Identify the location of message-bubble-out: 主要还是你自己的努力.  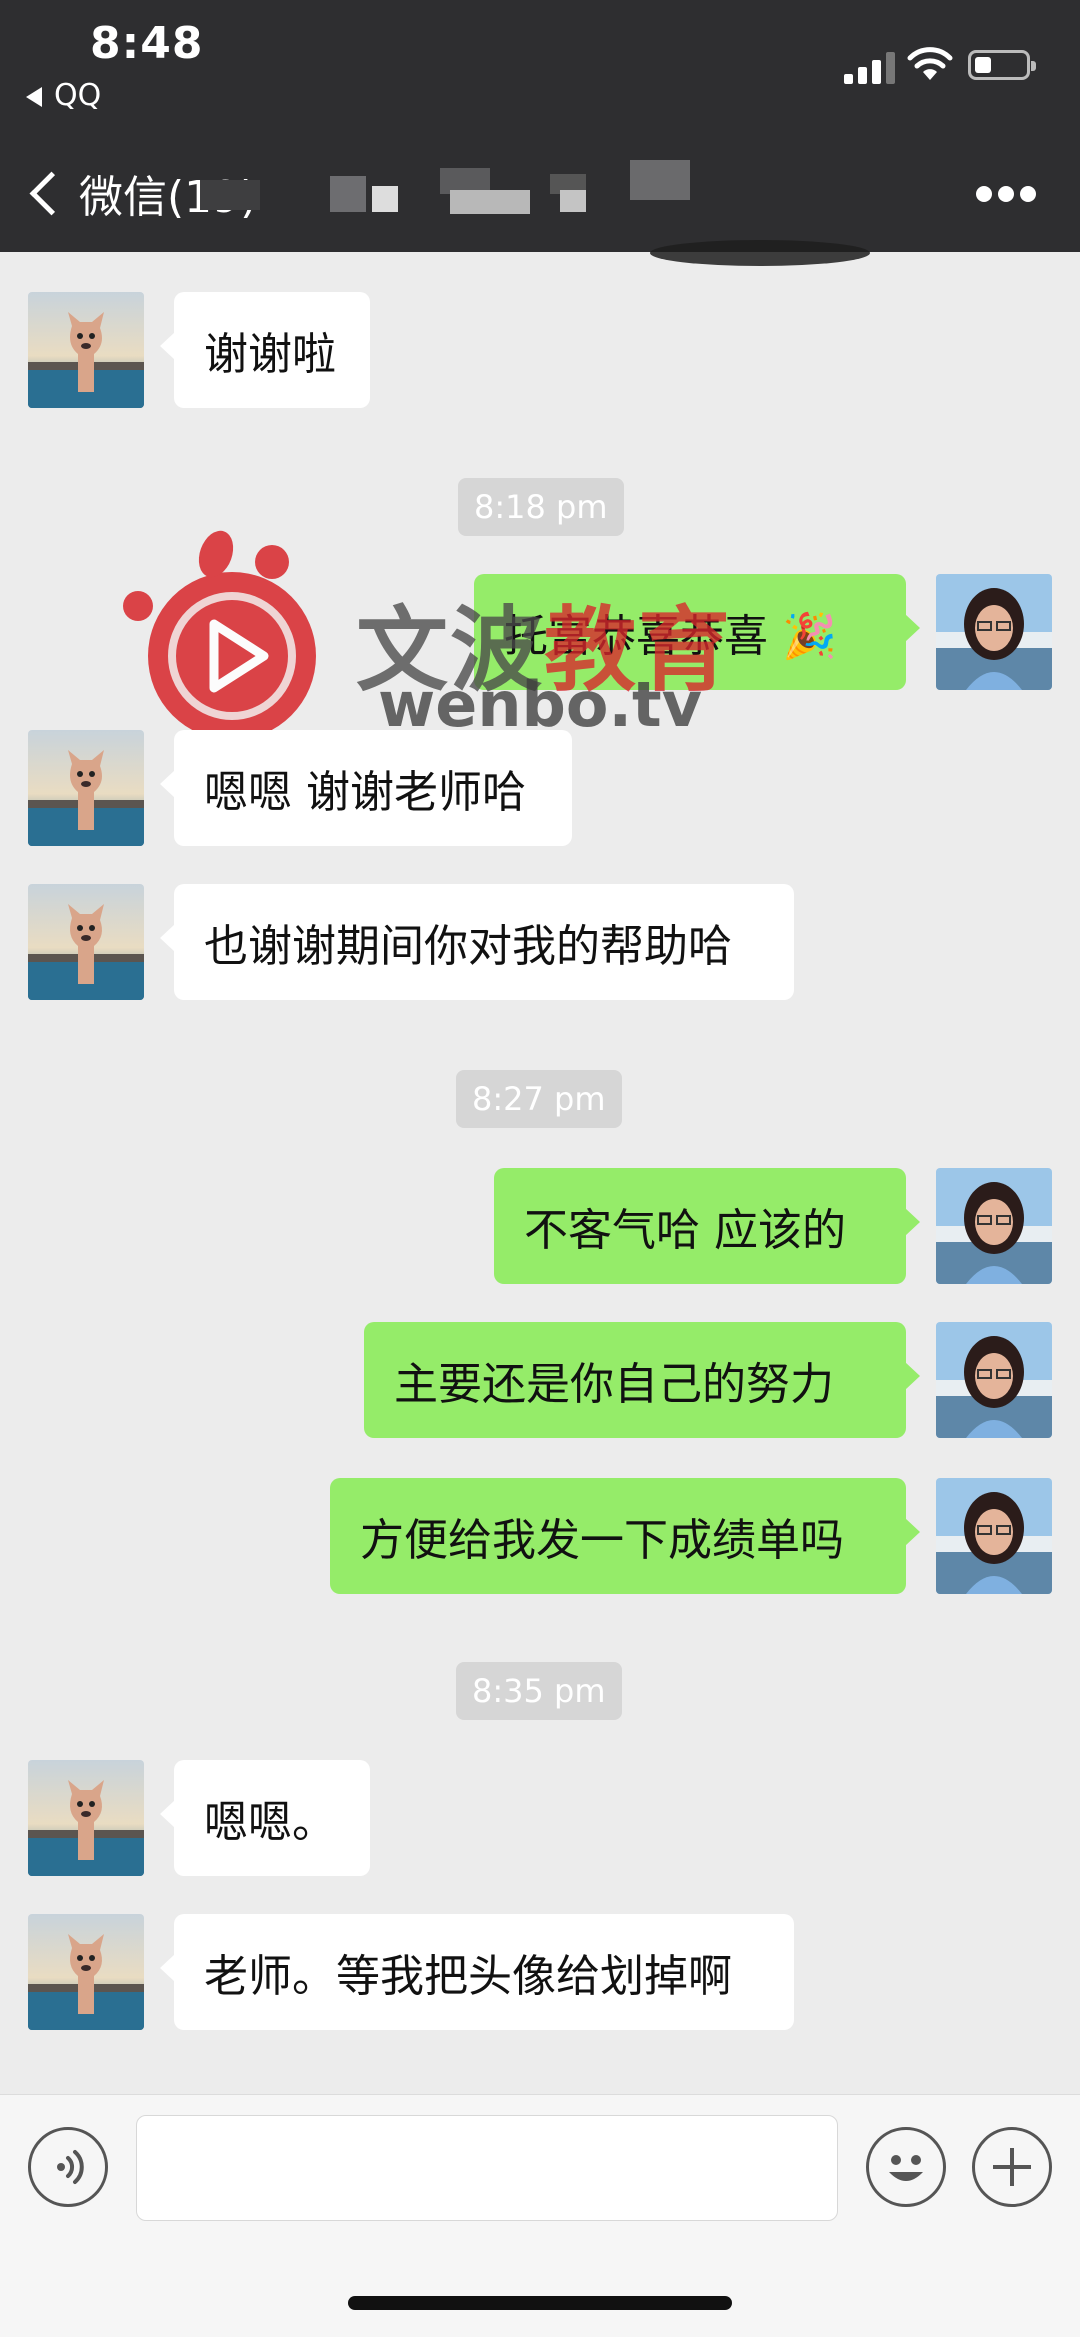
(642, 1380).